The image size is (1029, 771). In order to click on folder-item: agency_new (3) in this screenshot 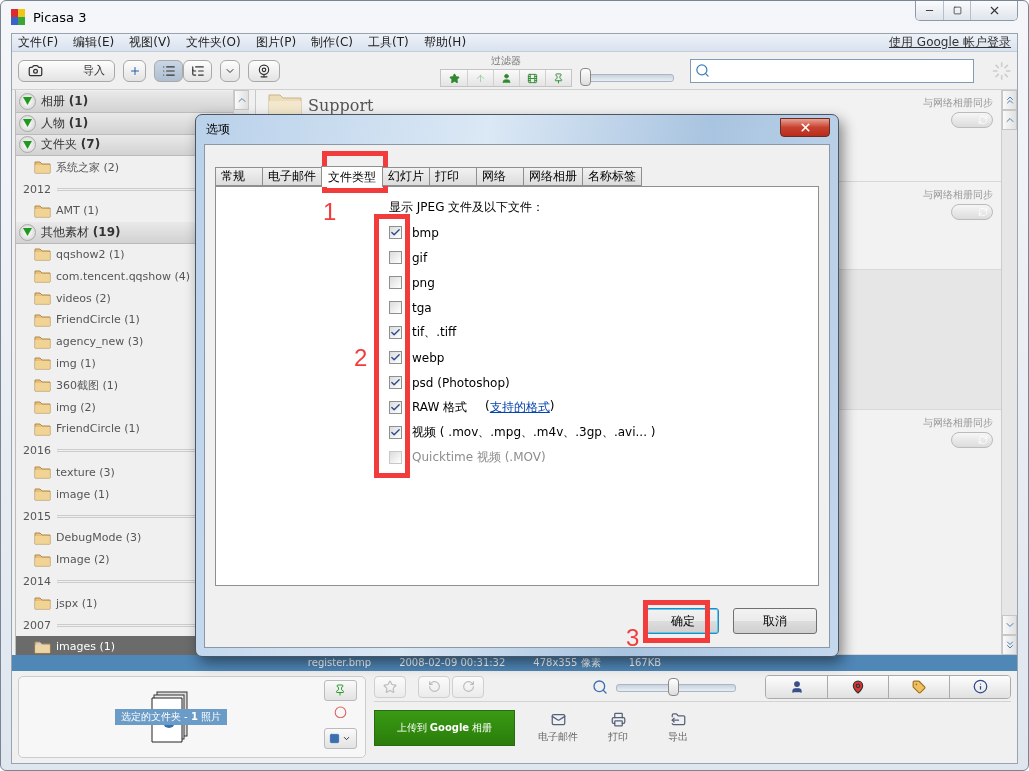, I will do `click(124, 341)`.